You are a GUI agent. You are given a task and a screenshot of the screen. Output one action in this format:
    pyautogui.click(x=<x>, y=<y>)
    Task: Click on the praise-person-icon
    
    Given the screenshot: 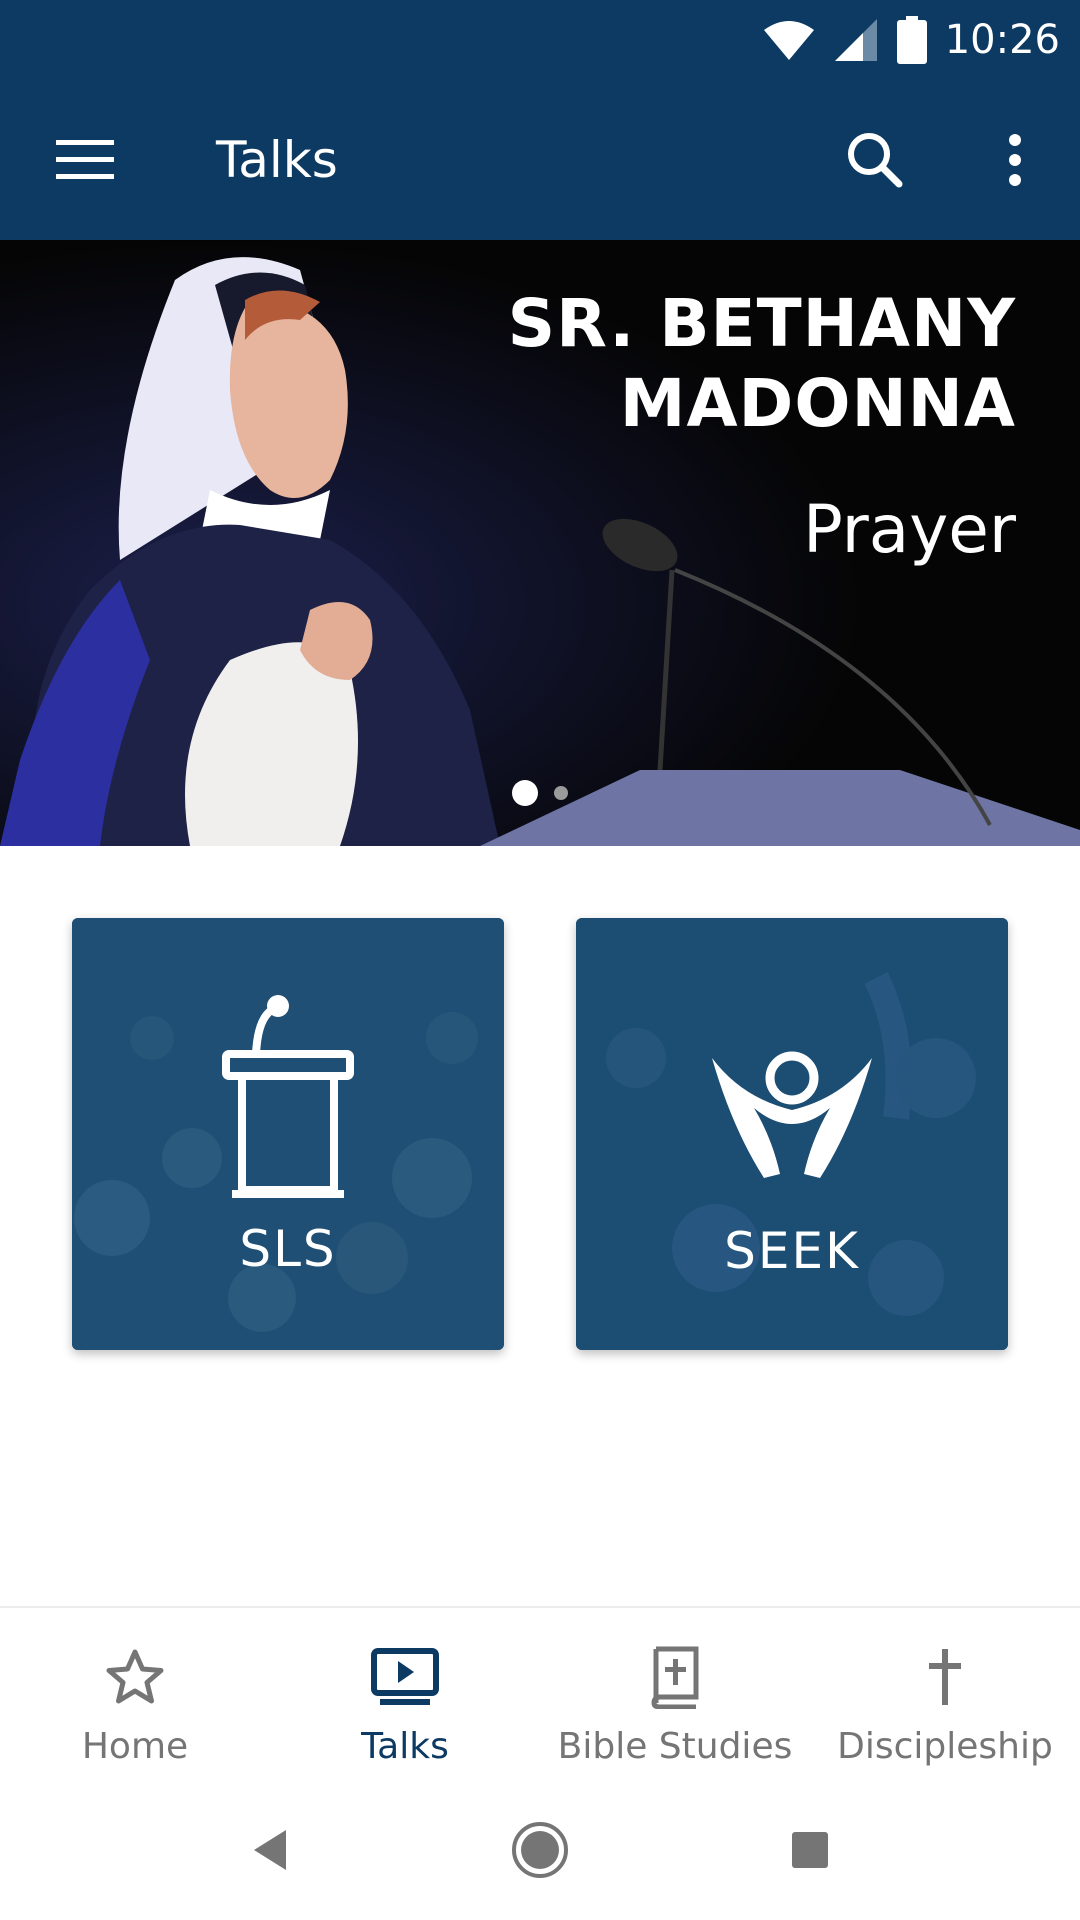 What is the action you would take?
    pyautogui.click(x=792, y=1114)
    